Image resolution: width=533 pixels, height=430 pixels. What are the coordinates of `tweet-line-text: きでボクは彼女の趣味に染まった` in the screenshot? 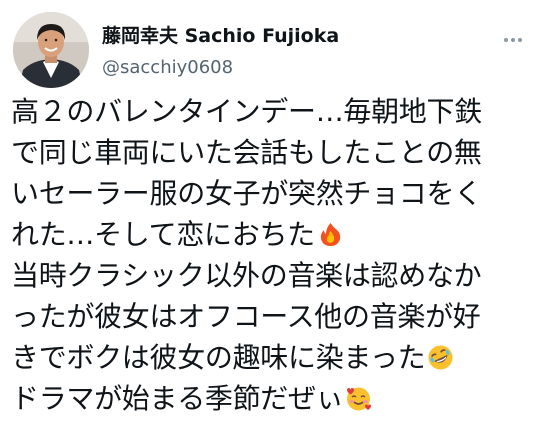 It's located at (218, 357).